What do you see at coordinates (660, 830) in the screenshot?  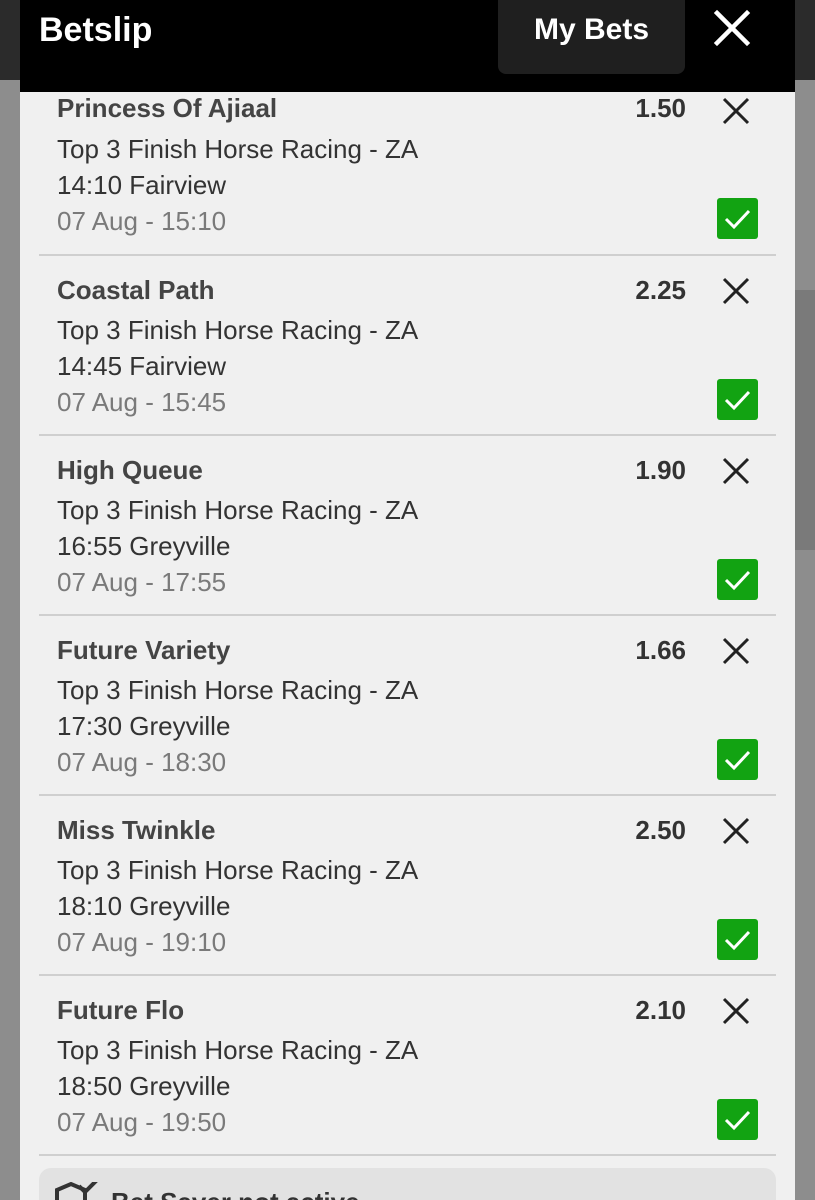 I see `odds-value: 2.50` at bounding box center [660, 830].